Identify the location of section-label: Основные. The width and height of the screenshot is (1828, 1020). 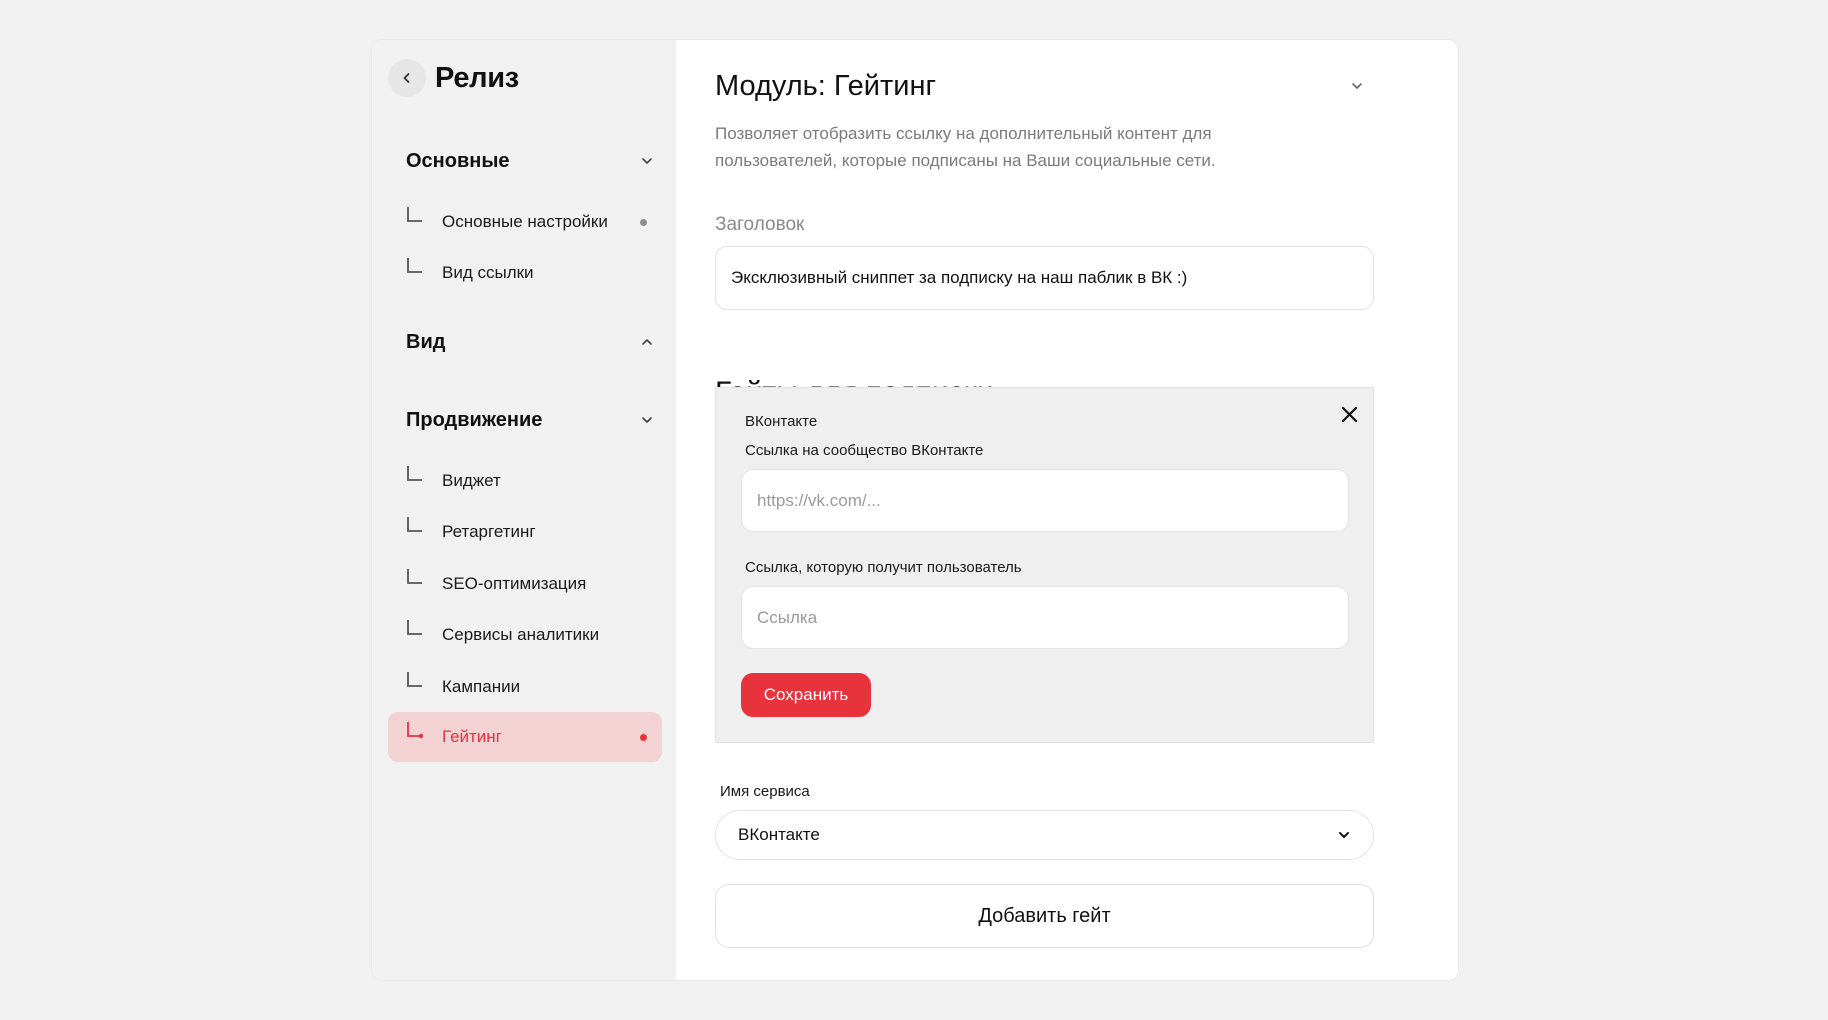
(458, 161).